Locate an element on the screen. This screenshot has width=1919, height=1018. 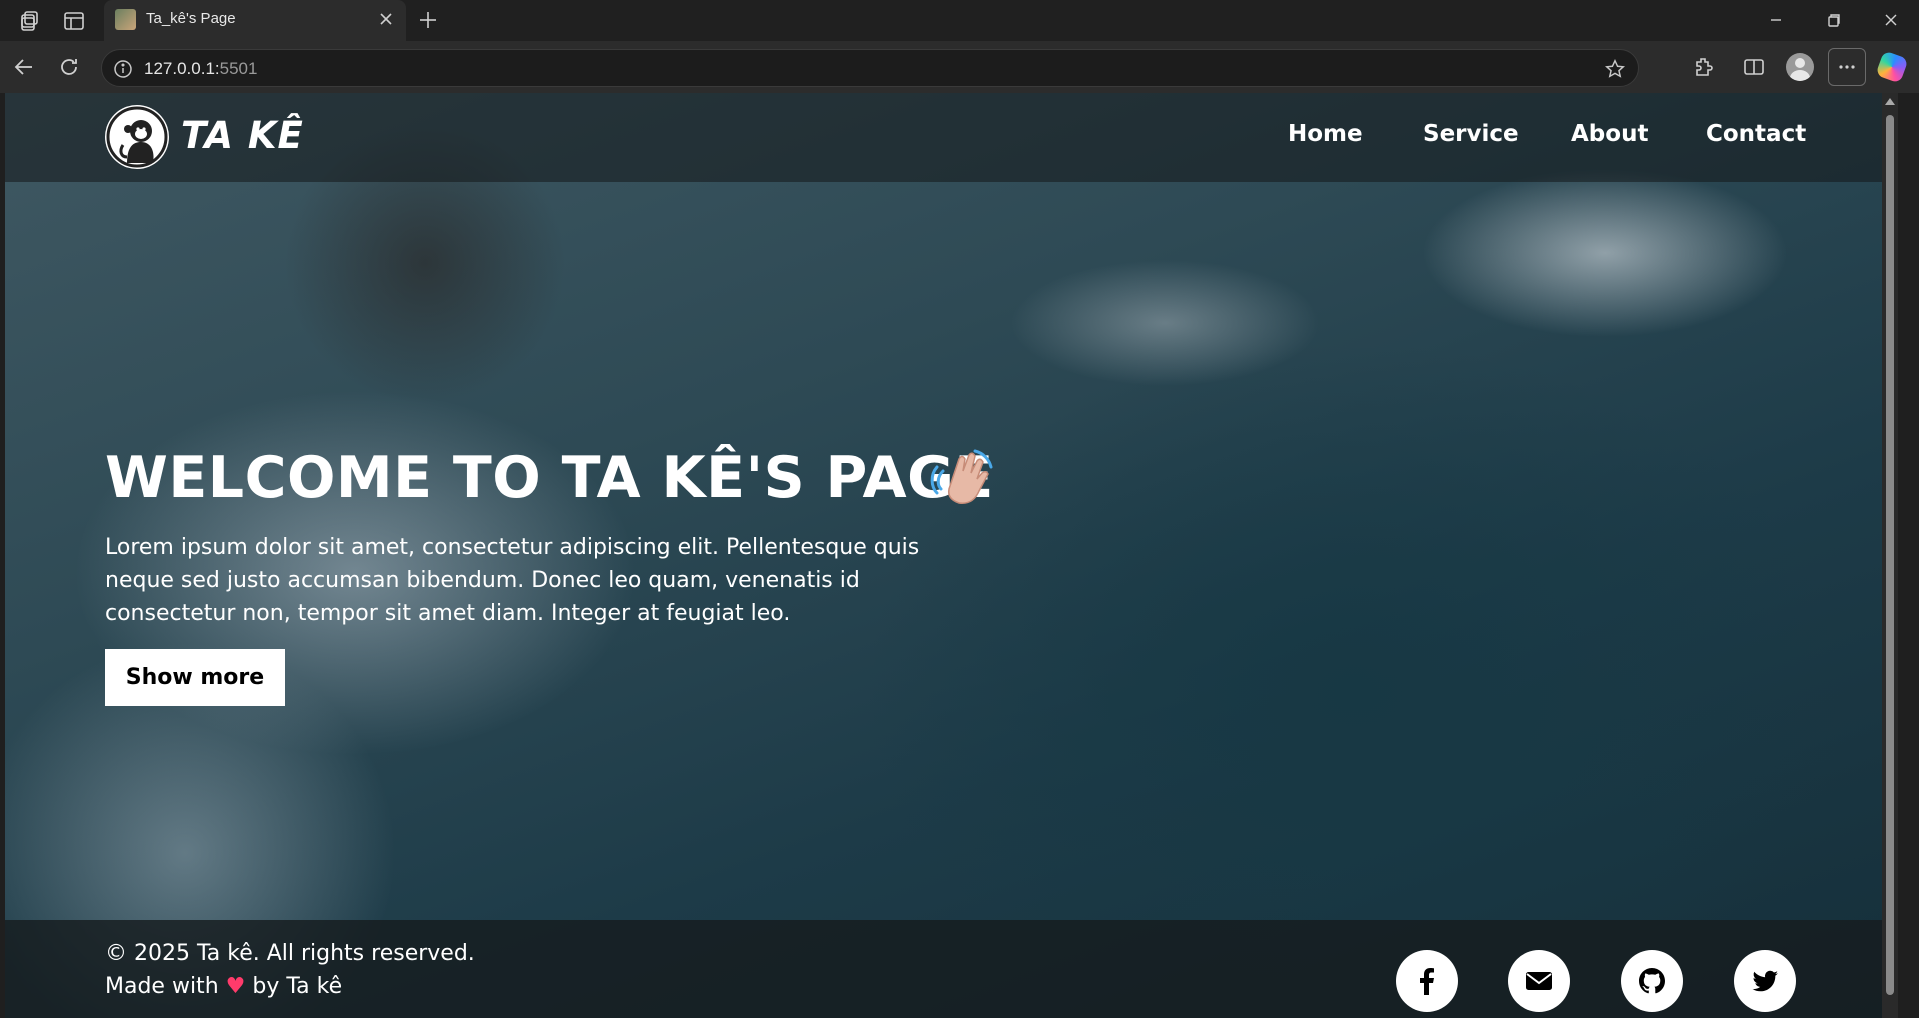
mail-icon is located at coordinates (1539, 981).